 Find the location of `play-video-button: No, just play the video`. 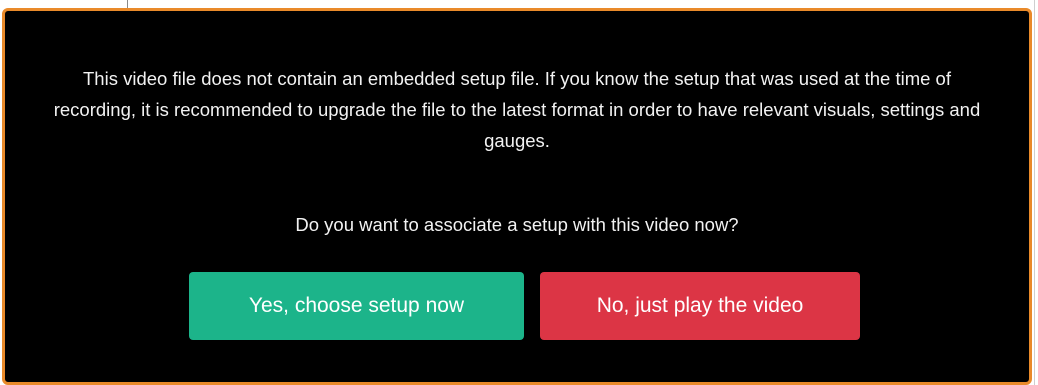

play-video-button: No, just play the video is located at coordinates (700, 306).